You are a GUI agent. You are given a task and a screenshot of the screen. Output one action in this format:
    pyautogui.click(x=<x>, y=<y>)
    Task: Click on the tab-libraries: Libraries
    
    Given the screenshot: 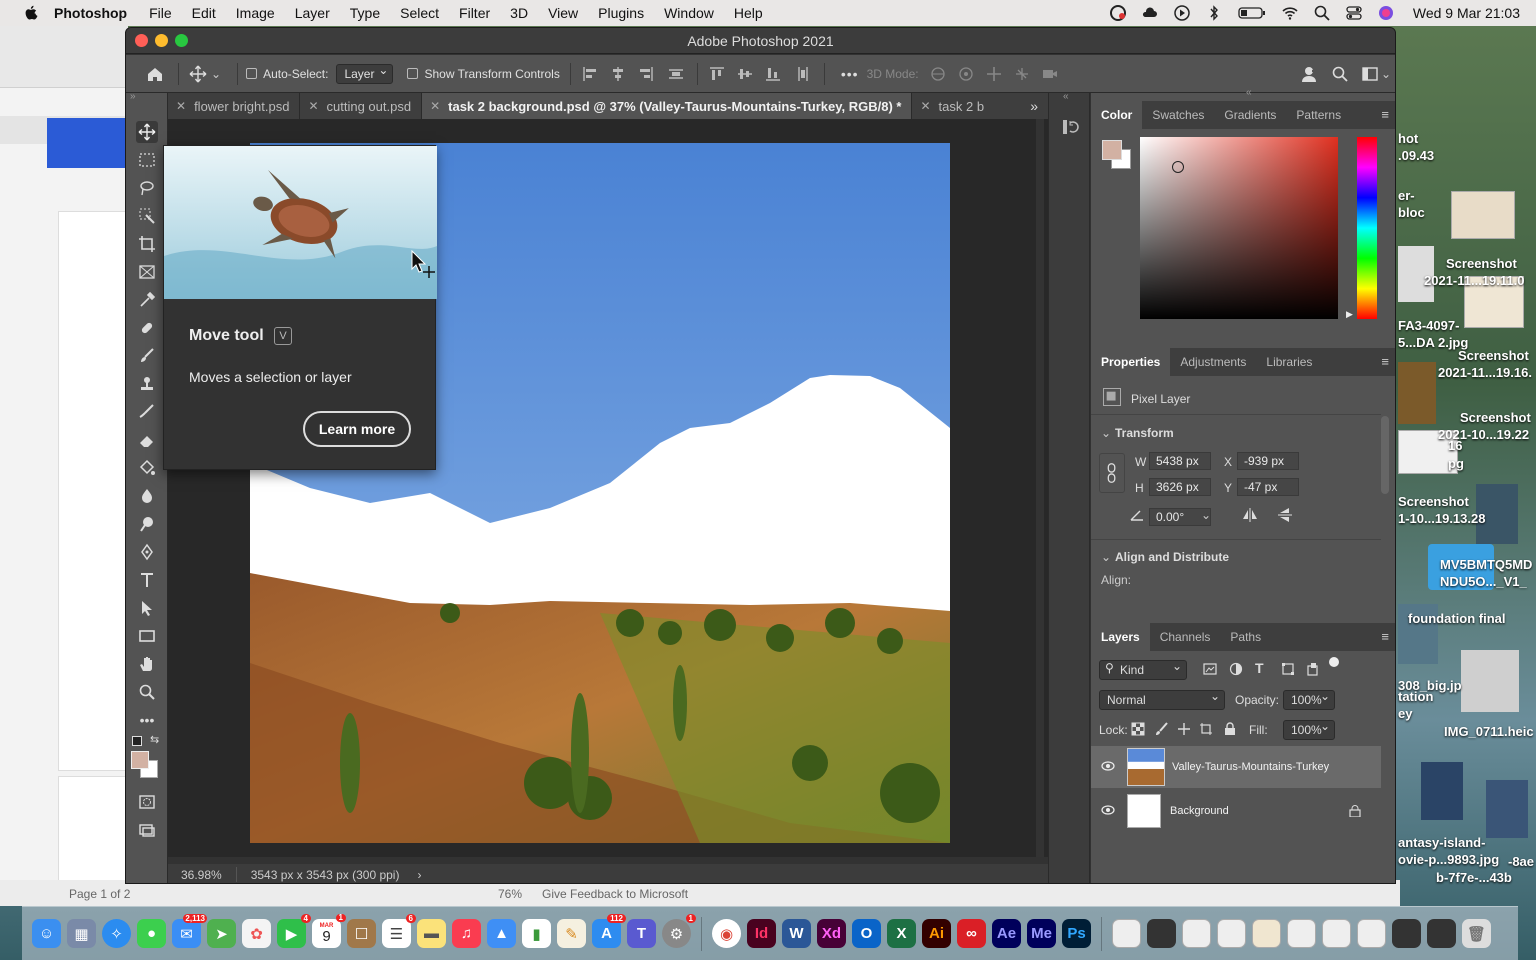 What is the action you would take?
    pyautogui.click(x=1289, y=362)
    